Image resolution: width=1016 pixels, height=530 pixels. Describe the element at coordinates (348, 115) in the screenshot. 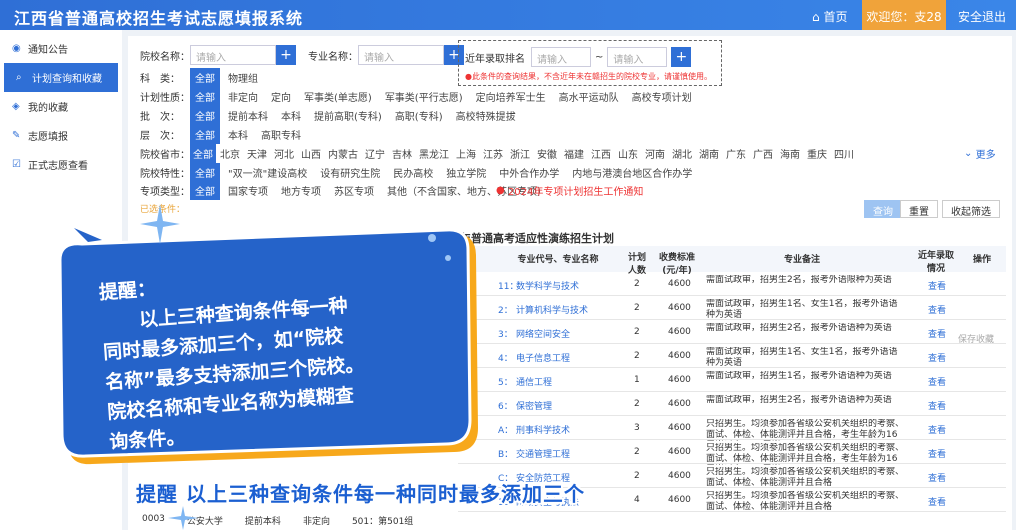

I see `filter-chip: 提前高职(专科)` at that location.